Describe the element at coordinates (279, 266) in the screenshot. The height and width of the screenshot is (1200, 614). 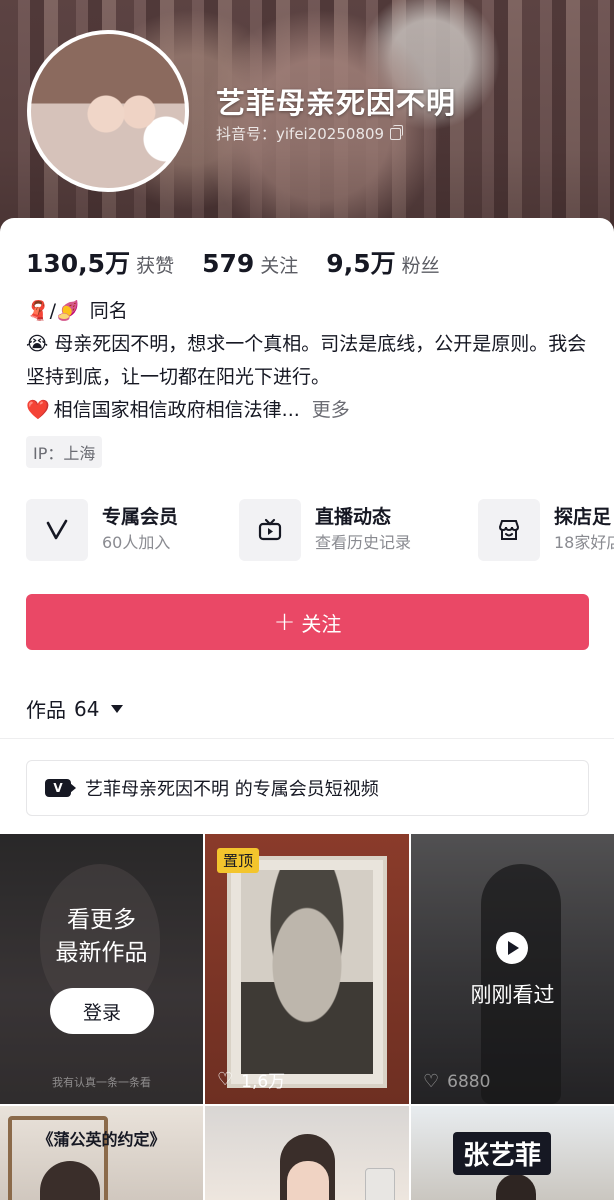
I see `stat-following-label: 关注` at that location.